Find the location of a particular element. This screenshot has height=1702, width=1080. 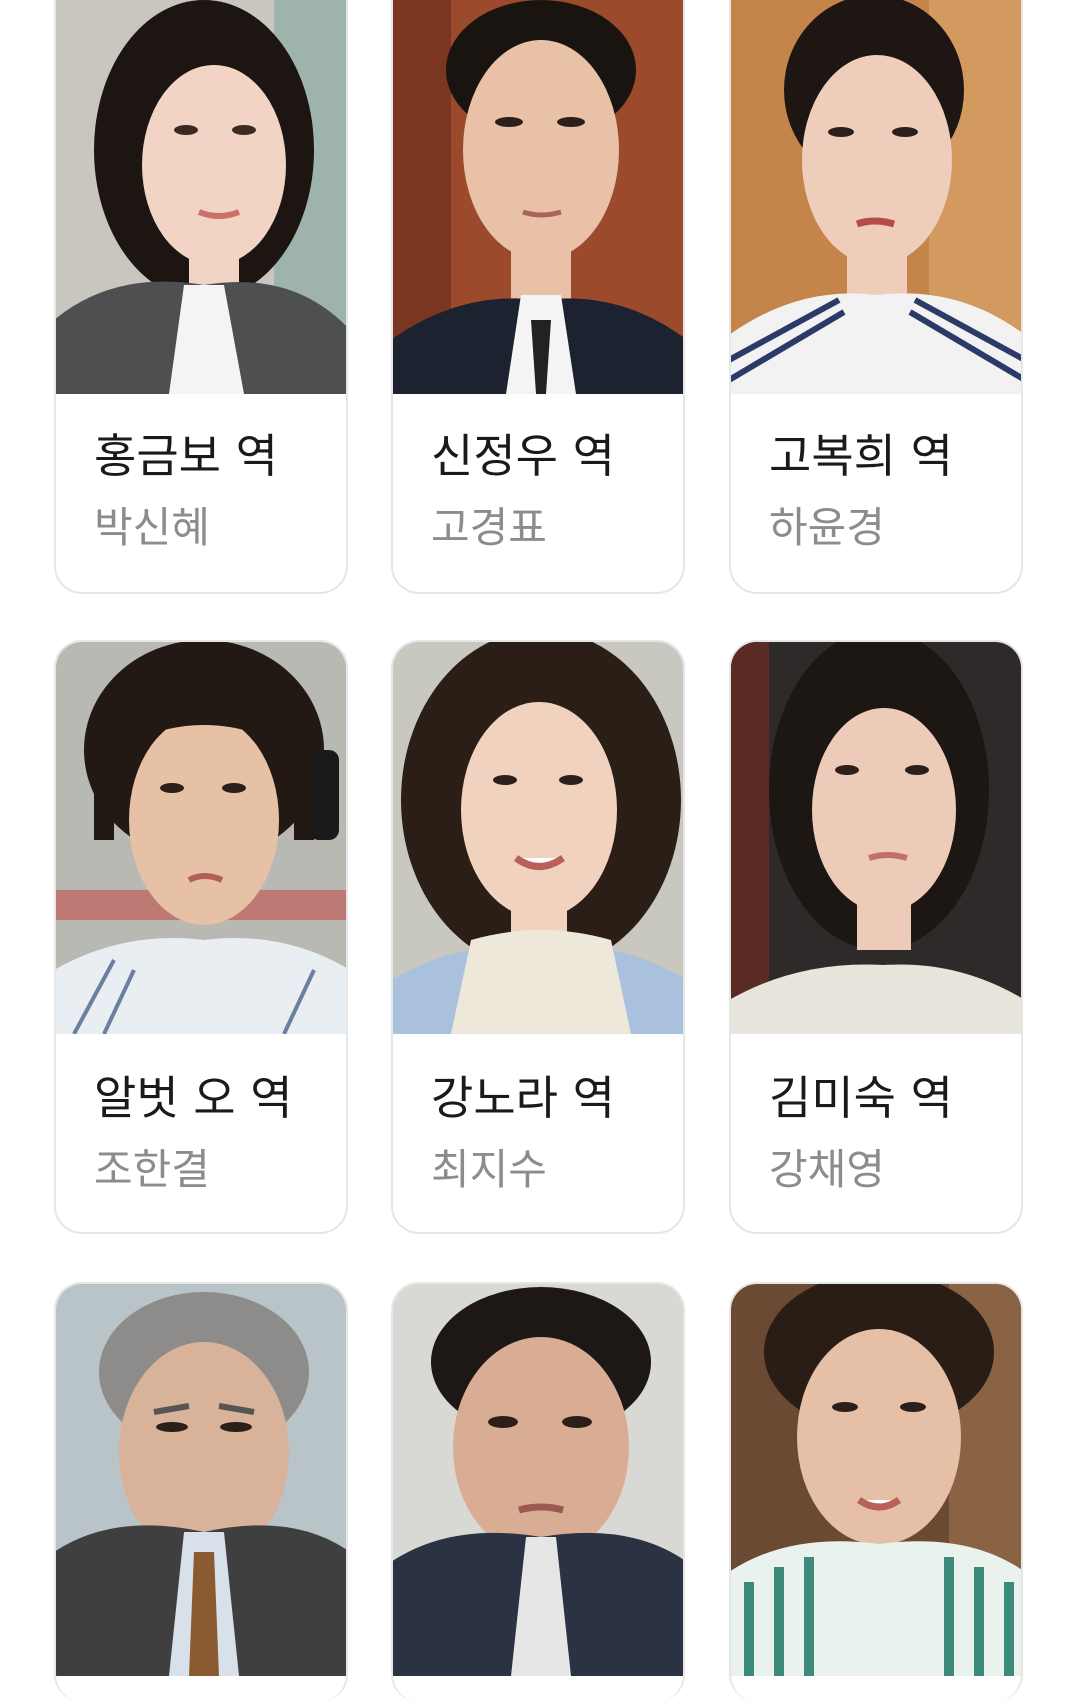

cast-card: 고복희 역 하윤경 is located at coordinates (876, 297).